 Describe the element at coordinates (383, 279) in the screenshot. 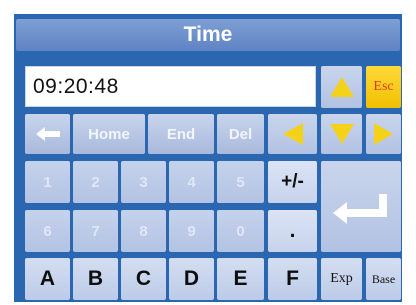

I see `base-button: Base` at that location.